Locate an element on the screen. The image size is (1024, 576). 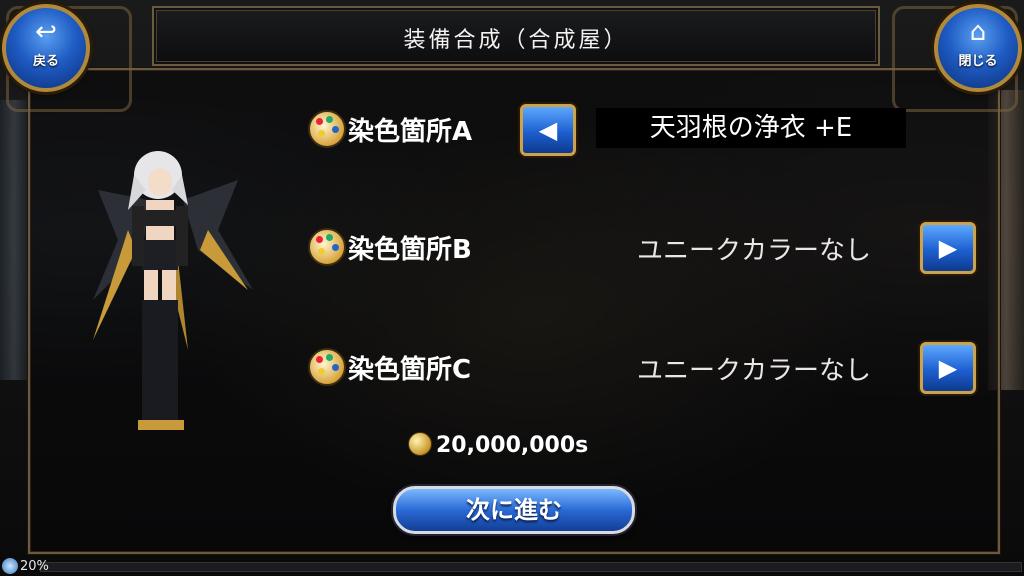
left-arrow-icon: ◀ is located at coordinates (548, 130).